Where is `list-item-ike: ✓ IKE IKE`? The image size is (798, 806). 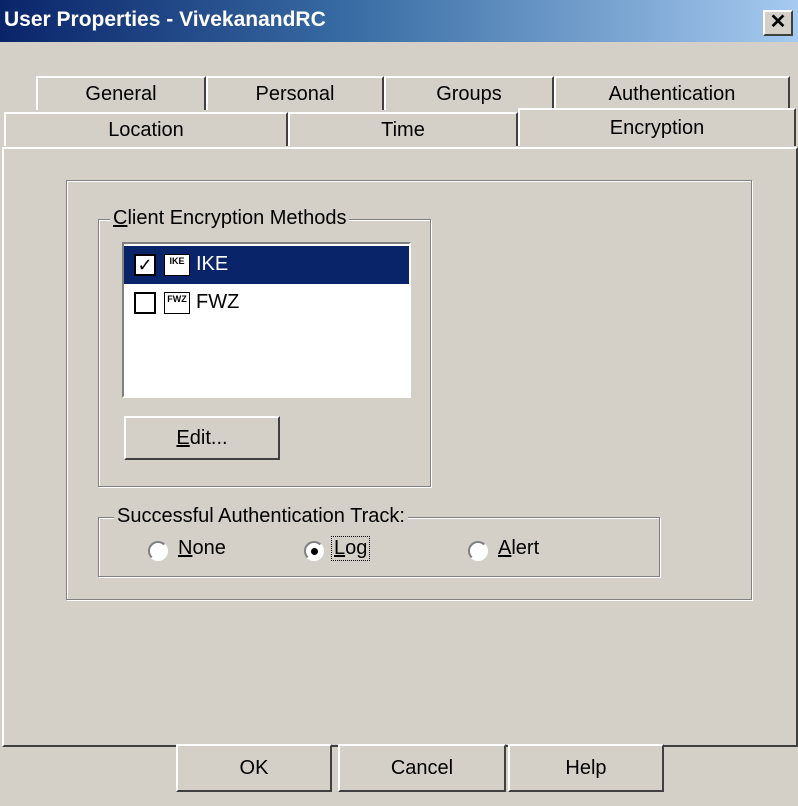
list-item-ike: ✓ IKE IKE is located at coordinates (266, 265).